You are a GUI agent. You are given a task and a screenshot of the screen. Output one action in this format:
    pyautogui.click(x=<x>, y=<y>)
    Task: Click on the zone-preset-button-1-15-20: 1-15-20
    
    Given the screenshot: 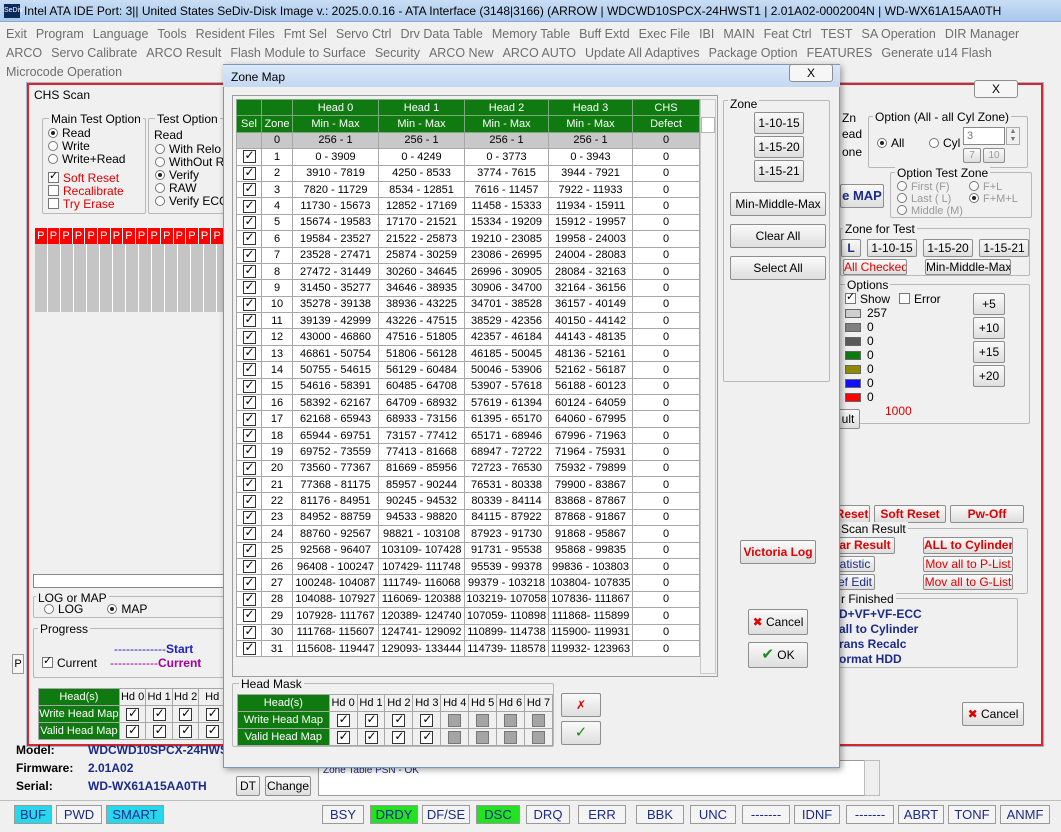 What is the action you would take?
    pyautogui.click(x=779, y=147)
    